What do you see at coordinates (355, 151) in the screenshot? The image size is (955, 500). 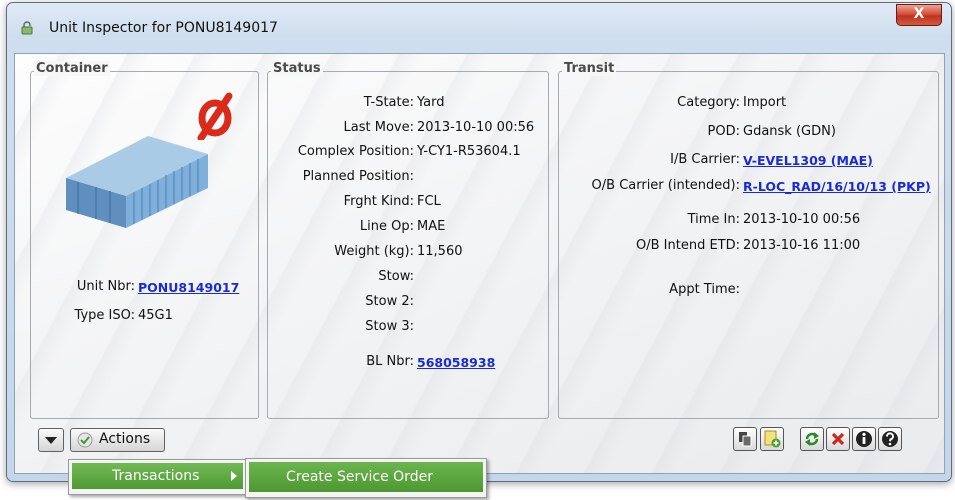 I see `status-label: Complex Position:` at bounding box center [355, 151].